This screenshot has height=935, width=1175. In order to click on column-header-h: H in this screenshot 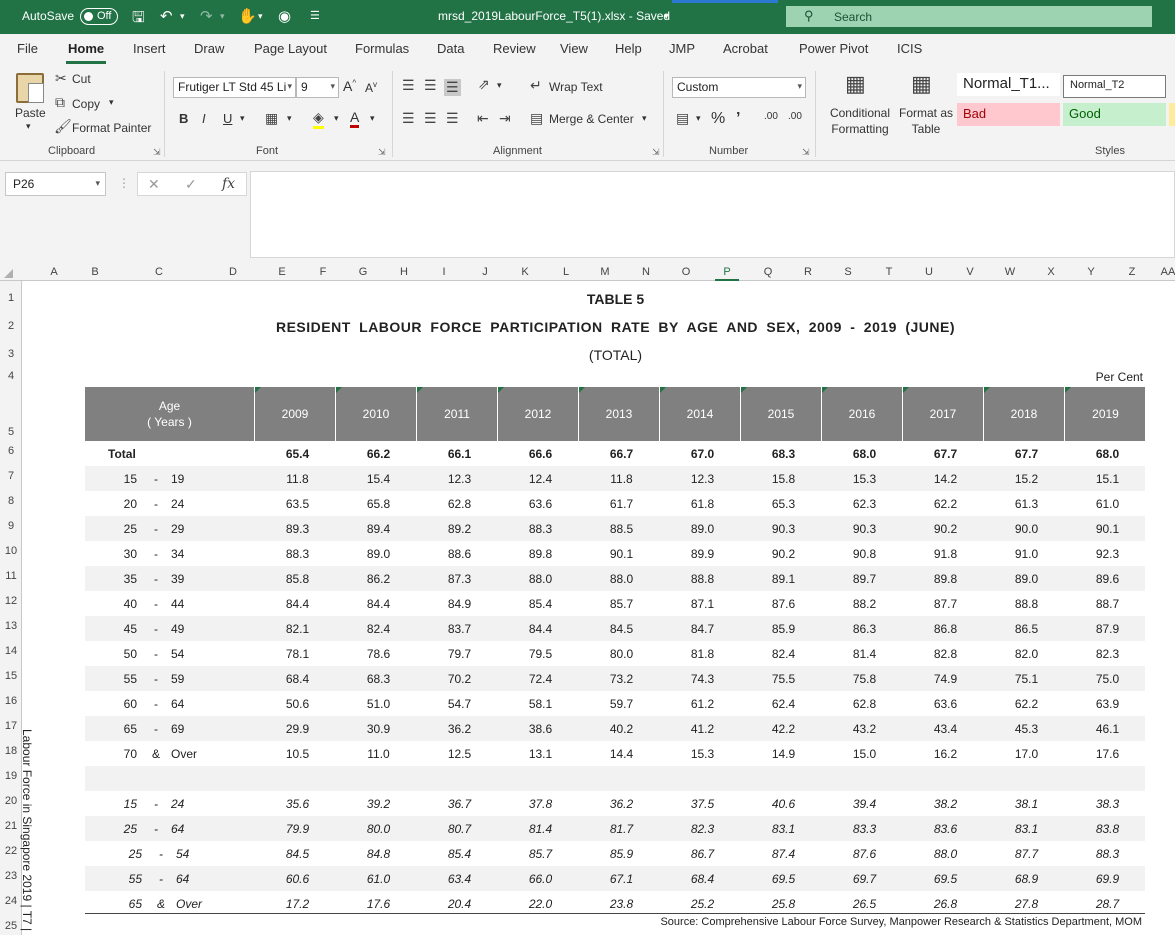, I will do `click(404, 272)`.